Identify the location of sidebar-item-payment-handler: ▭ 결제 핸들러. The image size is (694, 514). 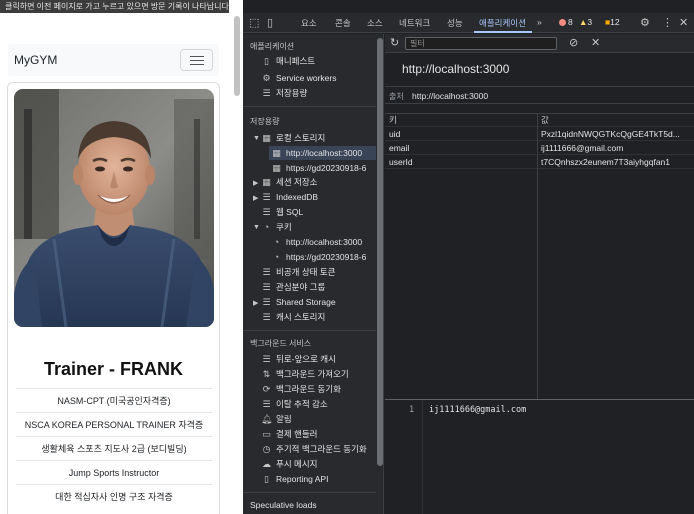
(289, 434).